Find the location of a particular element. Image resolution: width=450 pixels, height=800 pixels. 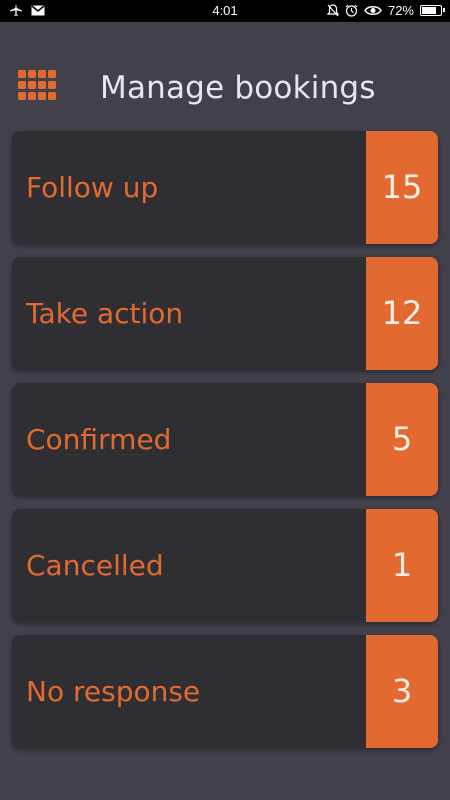

booking-count-badge: 3 is located at coordinates (402, 691).